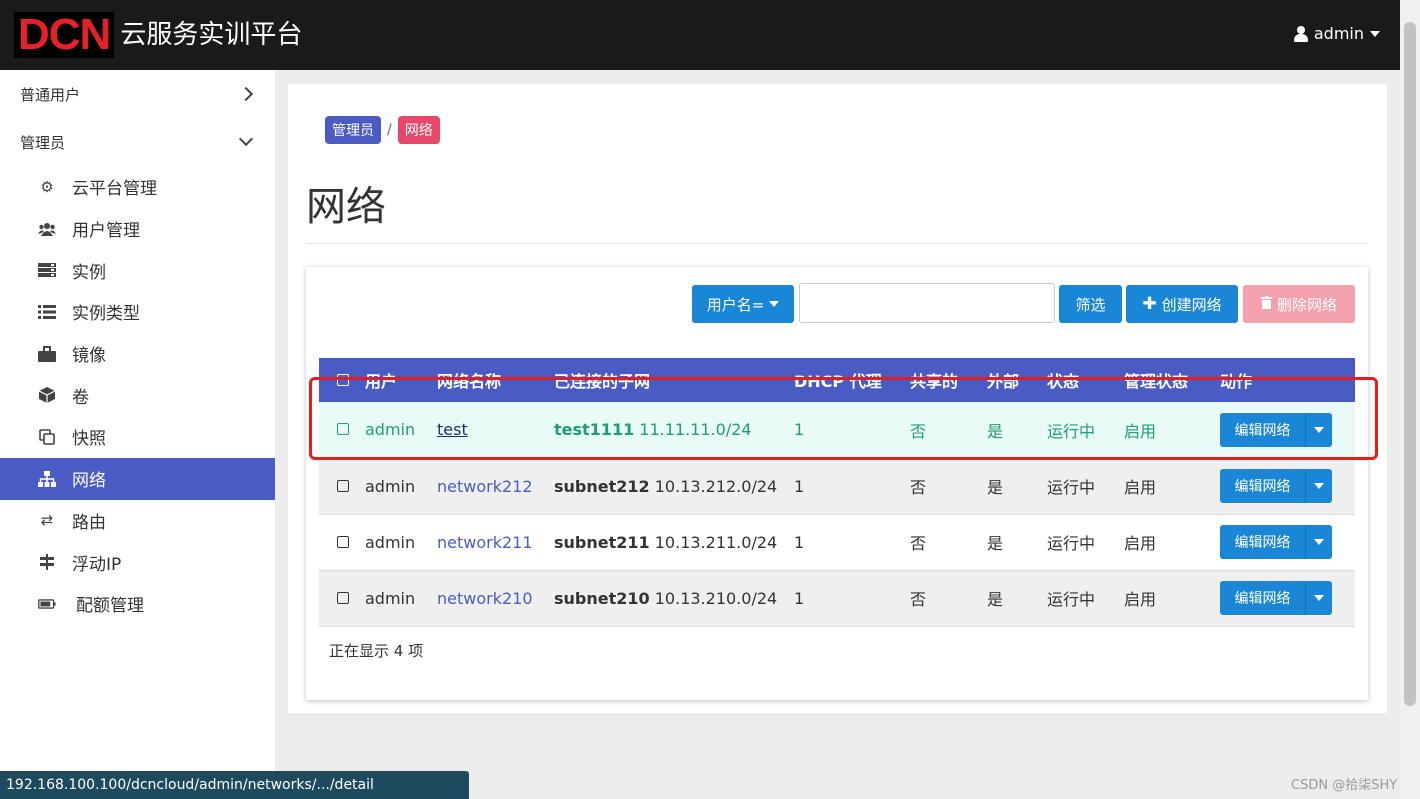  What do you see at coordinates (137, 562) in the screenshot?
I see `sidebar-item-floating-ip: 浮动IP` at bounding box center [137, 562].